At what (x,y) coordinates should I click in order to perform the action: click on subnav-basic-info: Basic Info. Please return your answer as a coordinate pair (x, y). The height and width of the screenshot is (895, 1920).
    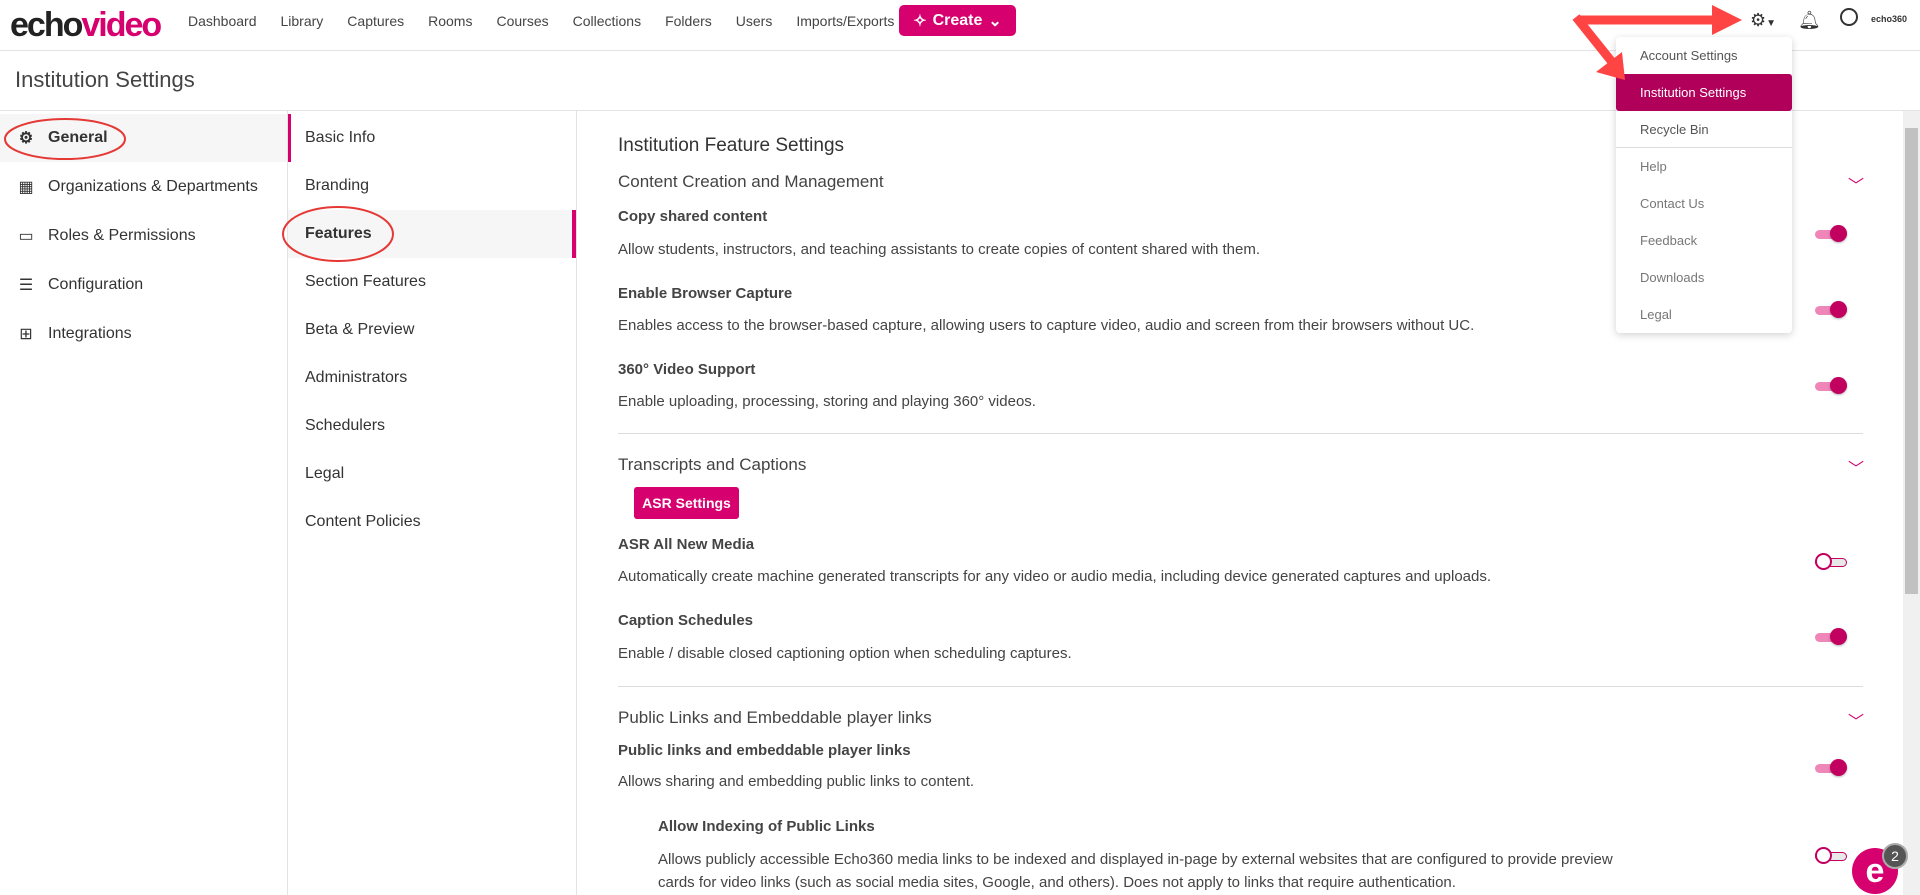
    Looking at the image, I should click on (432, 138).